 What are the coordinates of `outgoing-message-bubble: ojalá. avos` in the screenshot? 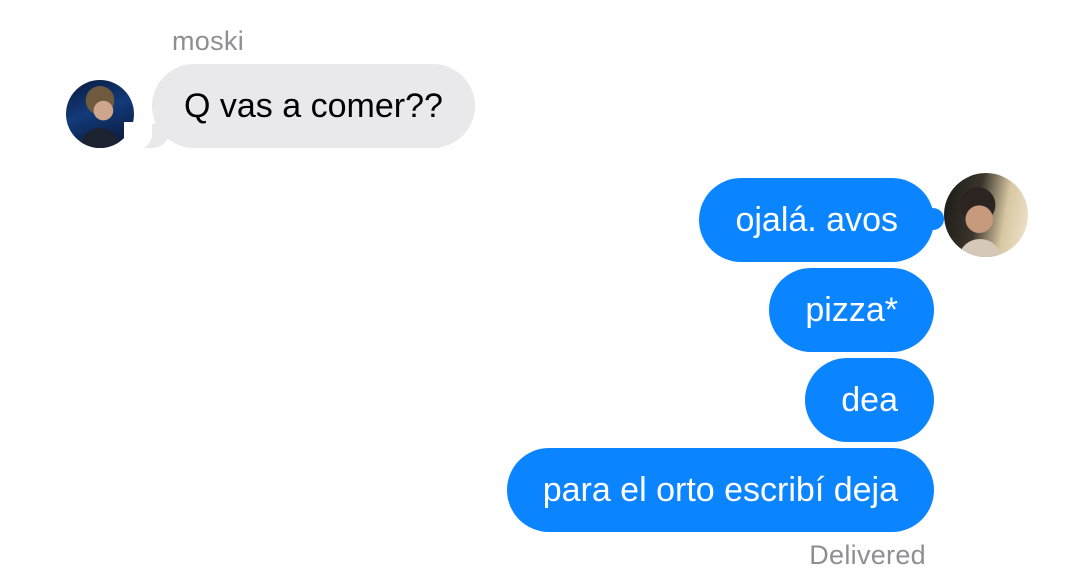 It's located at (821, 220).